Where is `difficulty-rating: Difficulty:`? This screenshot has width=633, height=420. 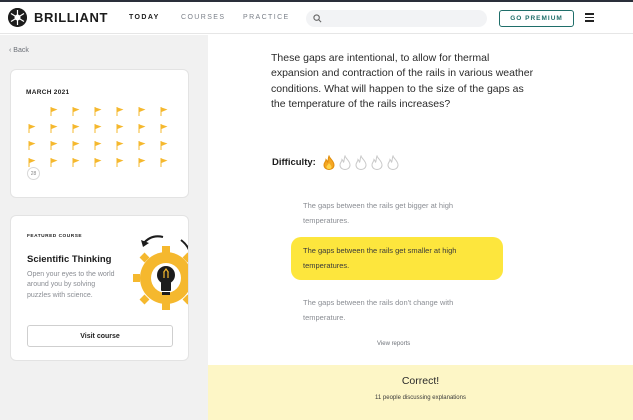
difficulty-rating: Difficulty: is located at coordinates (337, 162).